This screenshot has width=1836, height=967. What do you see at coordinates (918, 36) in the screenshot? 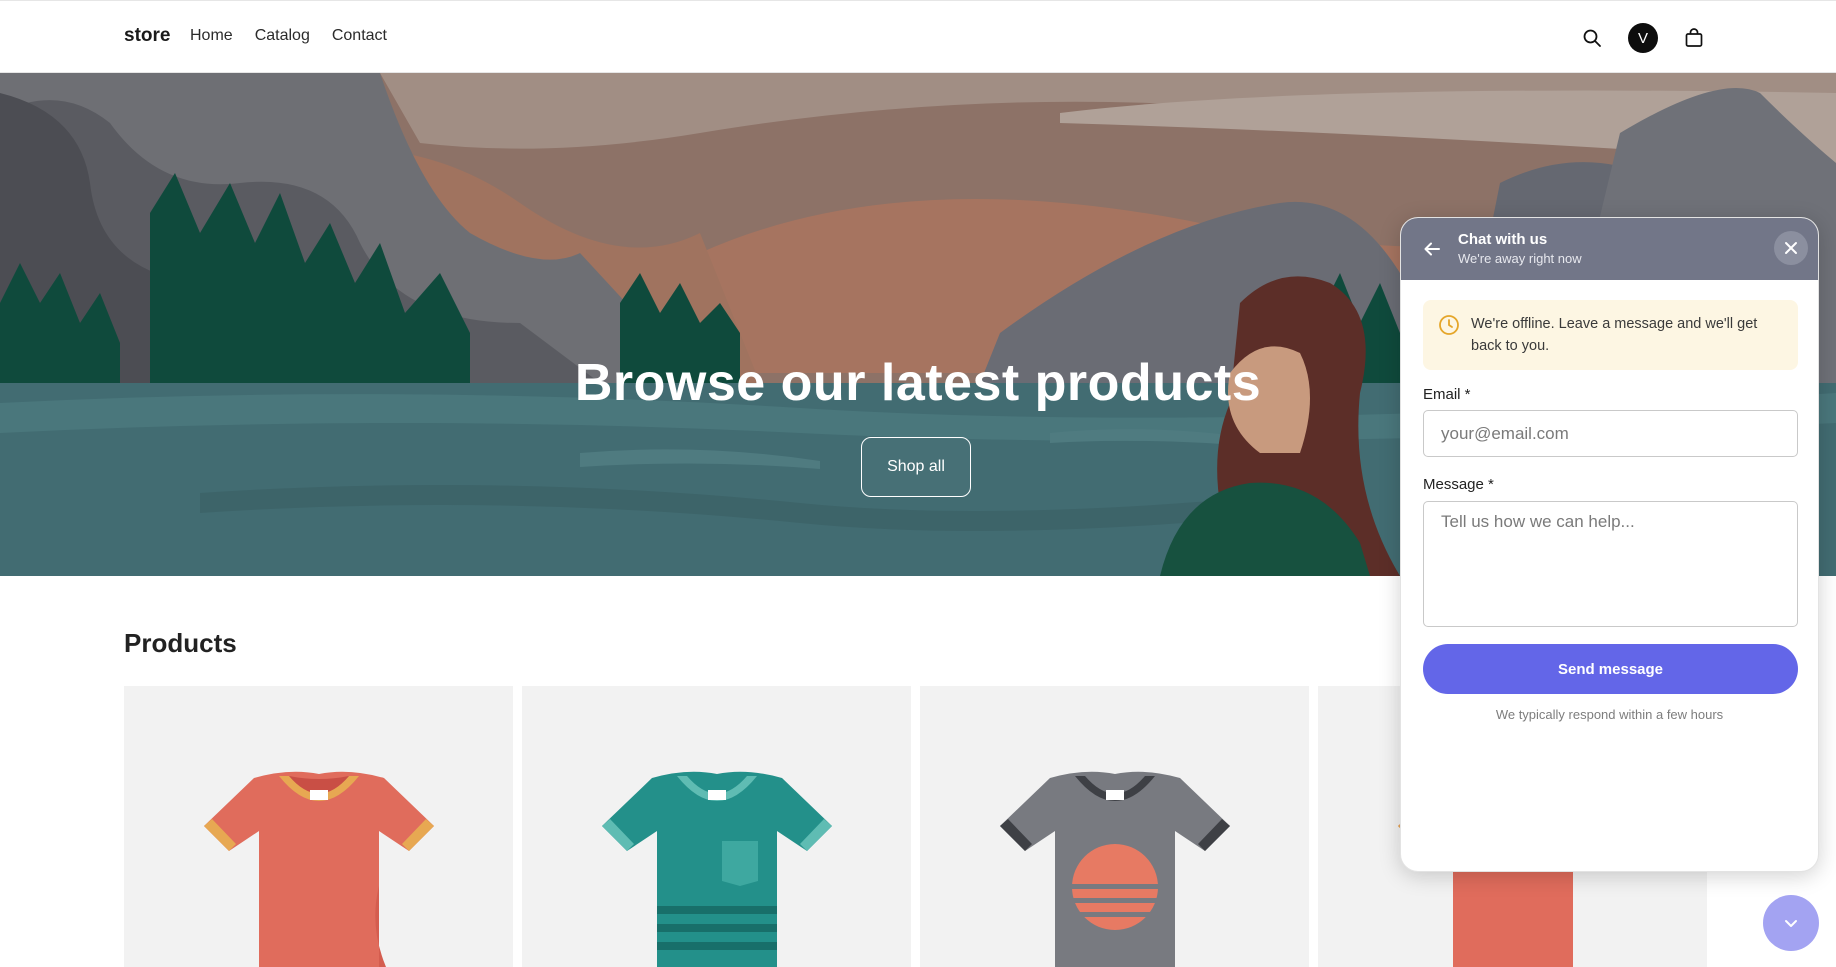
I see `site-header: store Home Catalog Contact V` at bounding box center [918, 36].